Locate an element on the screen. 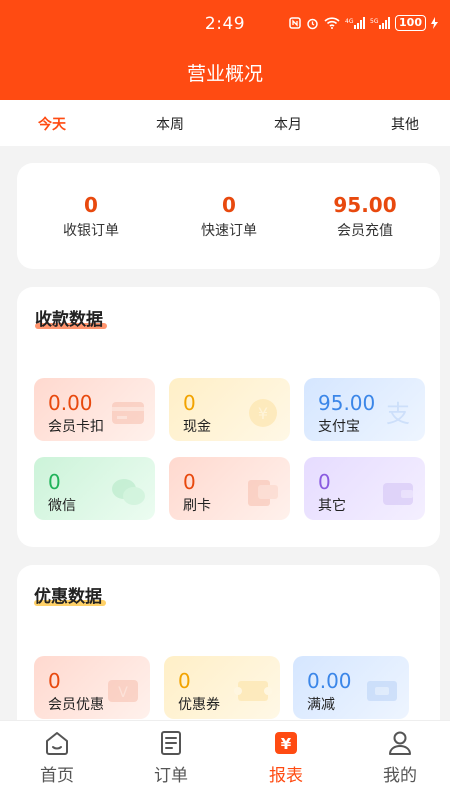 Image resolution: width=450 pixels, height=800 pixels. tabbar-label: 首页 is located at coordinates (57, 776).